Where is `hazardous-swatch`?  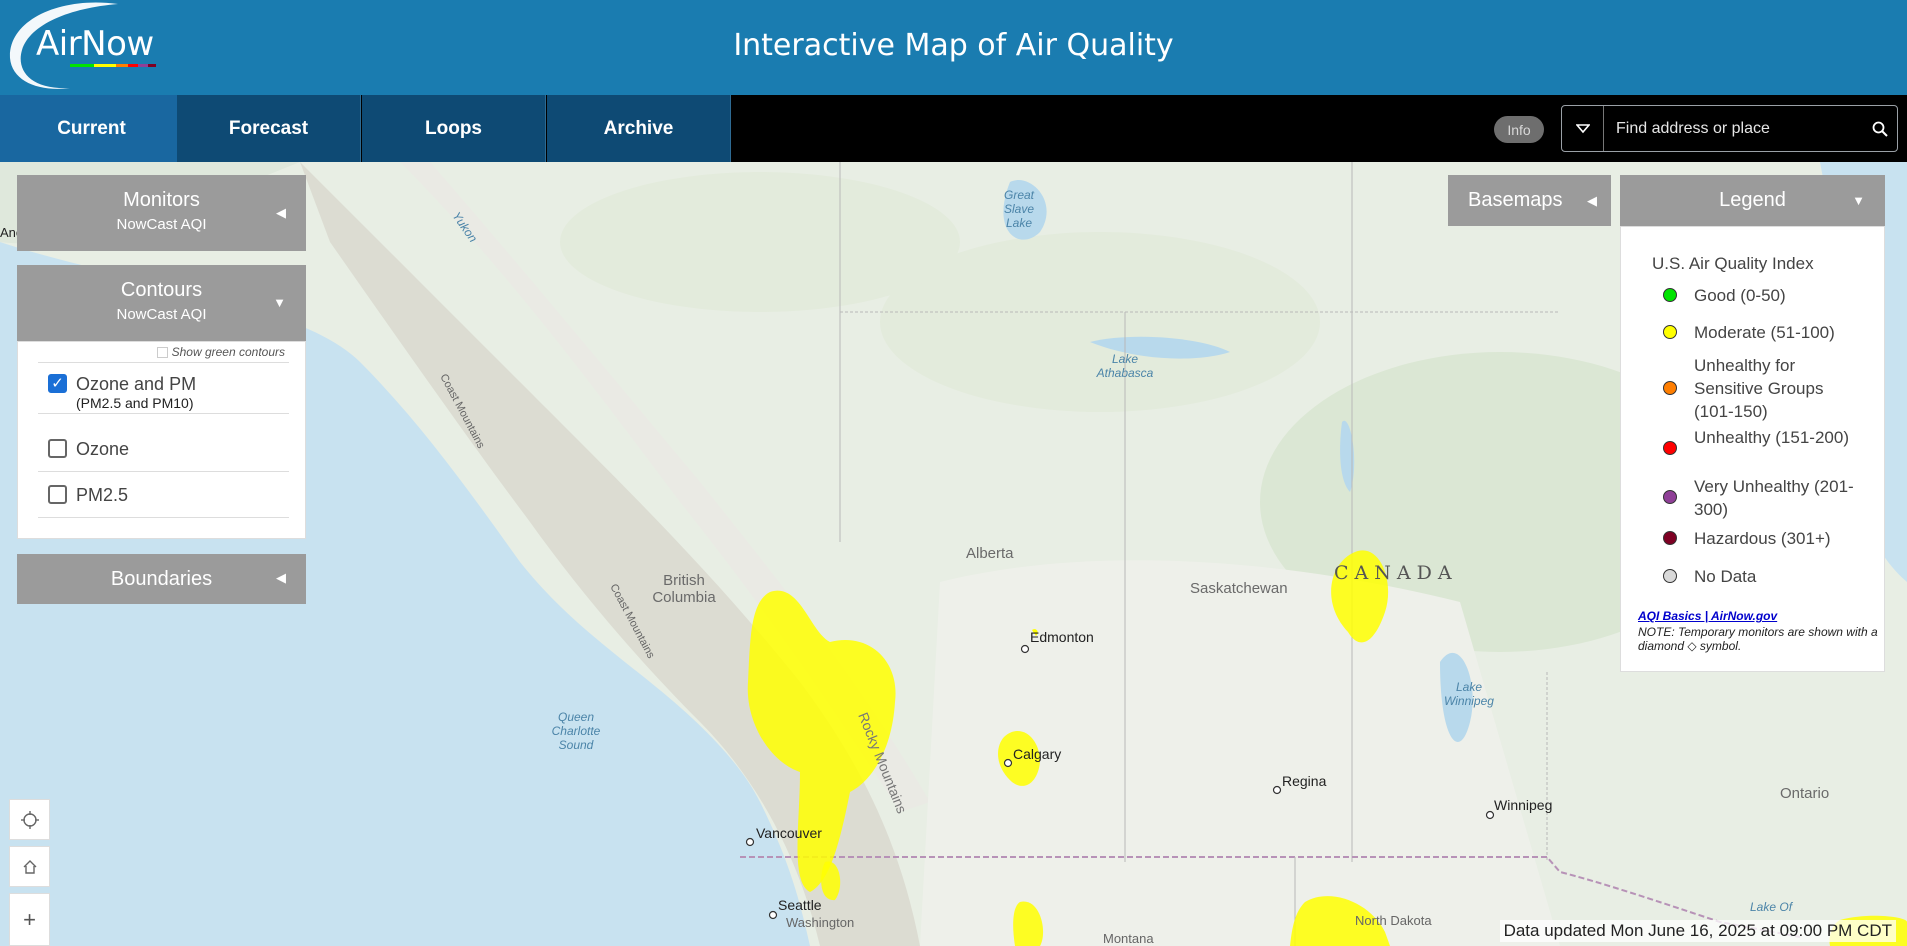
hazardous-swatch is located at coordinates (1670, 538).